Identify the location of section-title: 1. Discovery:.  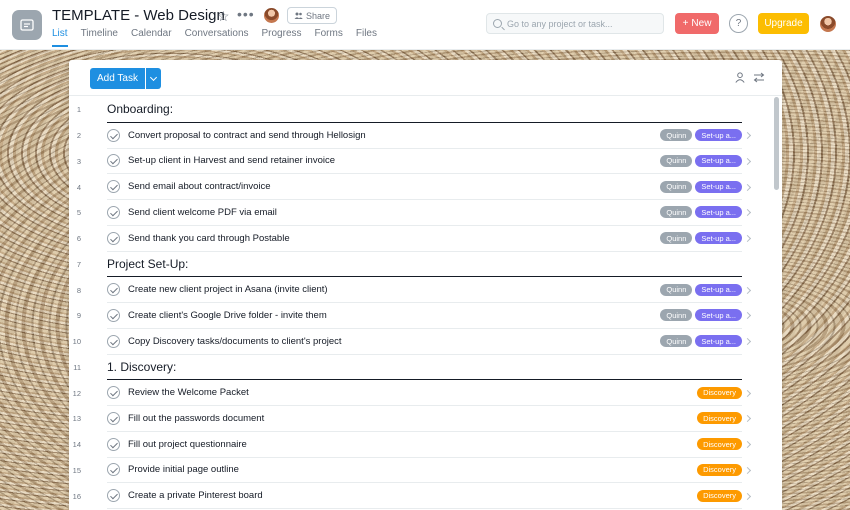
(141, 367).